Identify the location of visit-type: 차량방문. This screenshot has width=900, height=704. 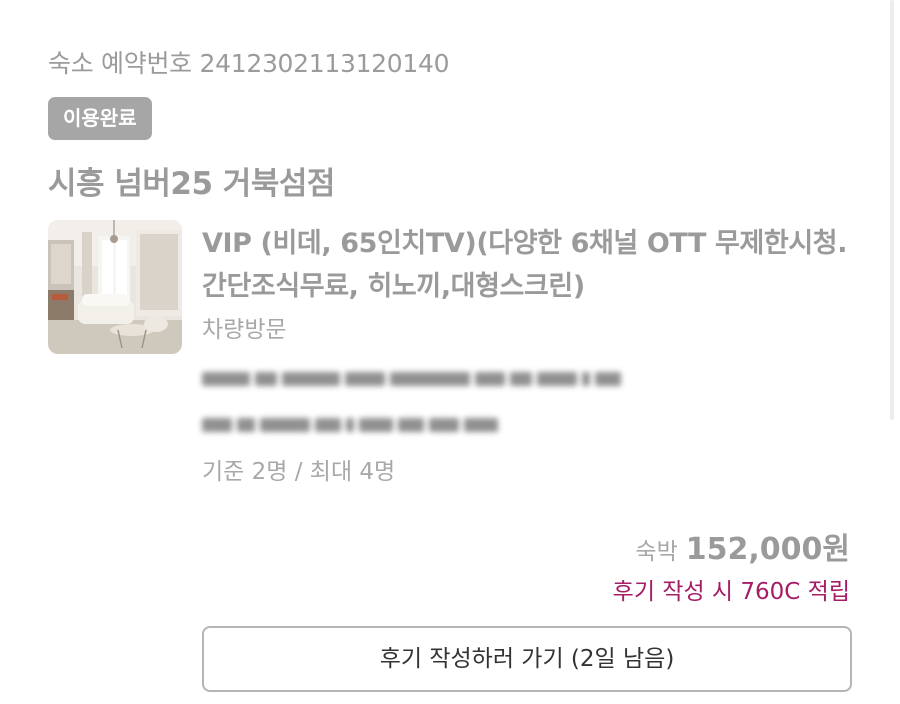
(244, 330).